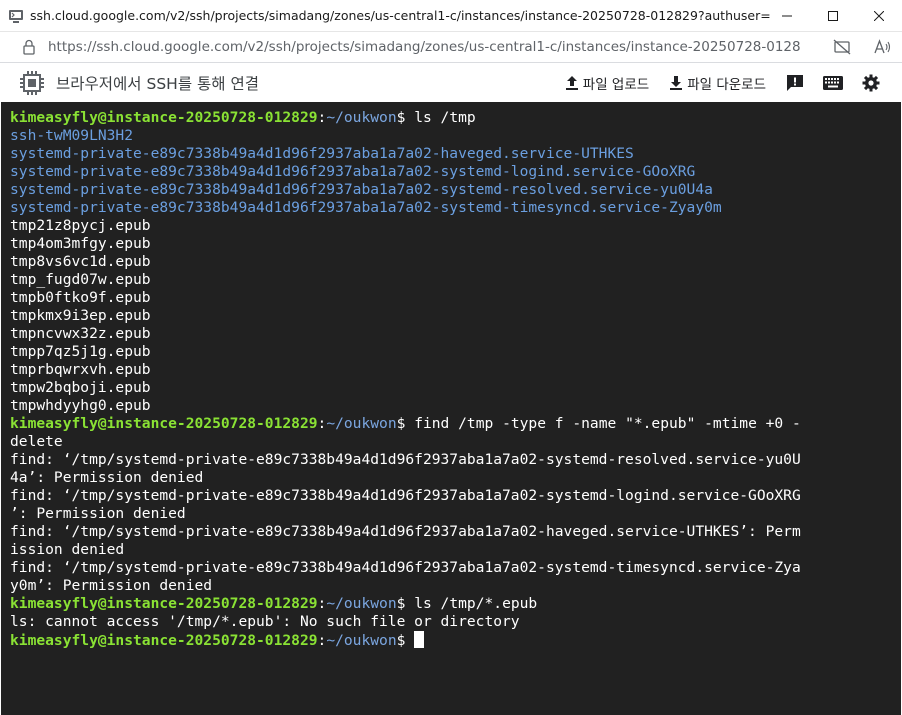 The height and width of the screenshot is (715, 902). Describe the element at coordinates (616, 85) in the screenshot. I see `upload-label: 파일 업로드` at that location.